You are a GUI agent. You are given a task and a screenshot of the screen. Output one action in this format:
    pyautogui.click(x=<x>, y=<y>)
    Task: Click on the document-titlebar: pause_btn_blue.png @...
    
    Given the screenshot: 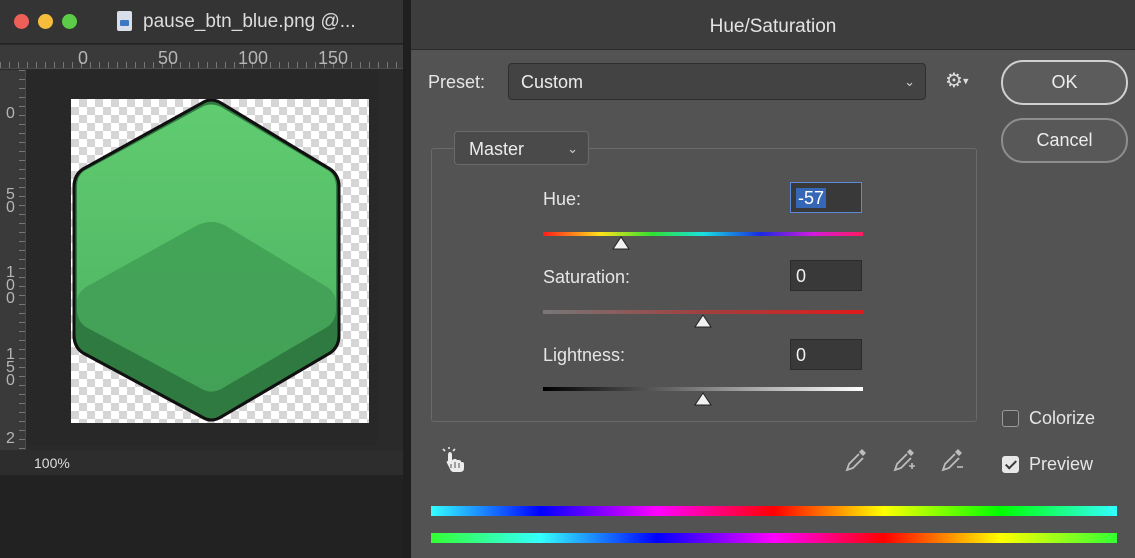 What is the action you would take?
    pyautogui.click(x=201, y=22)
    